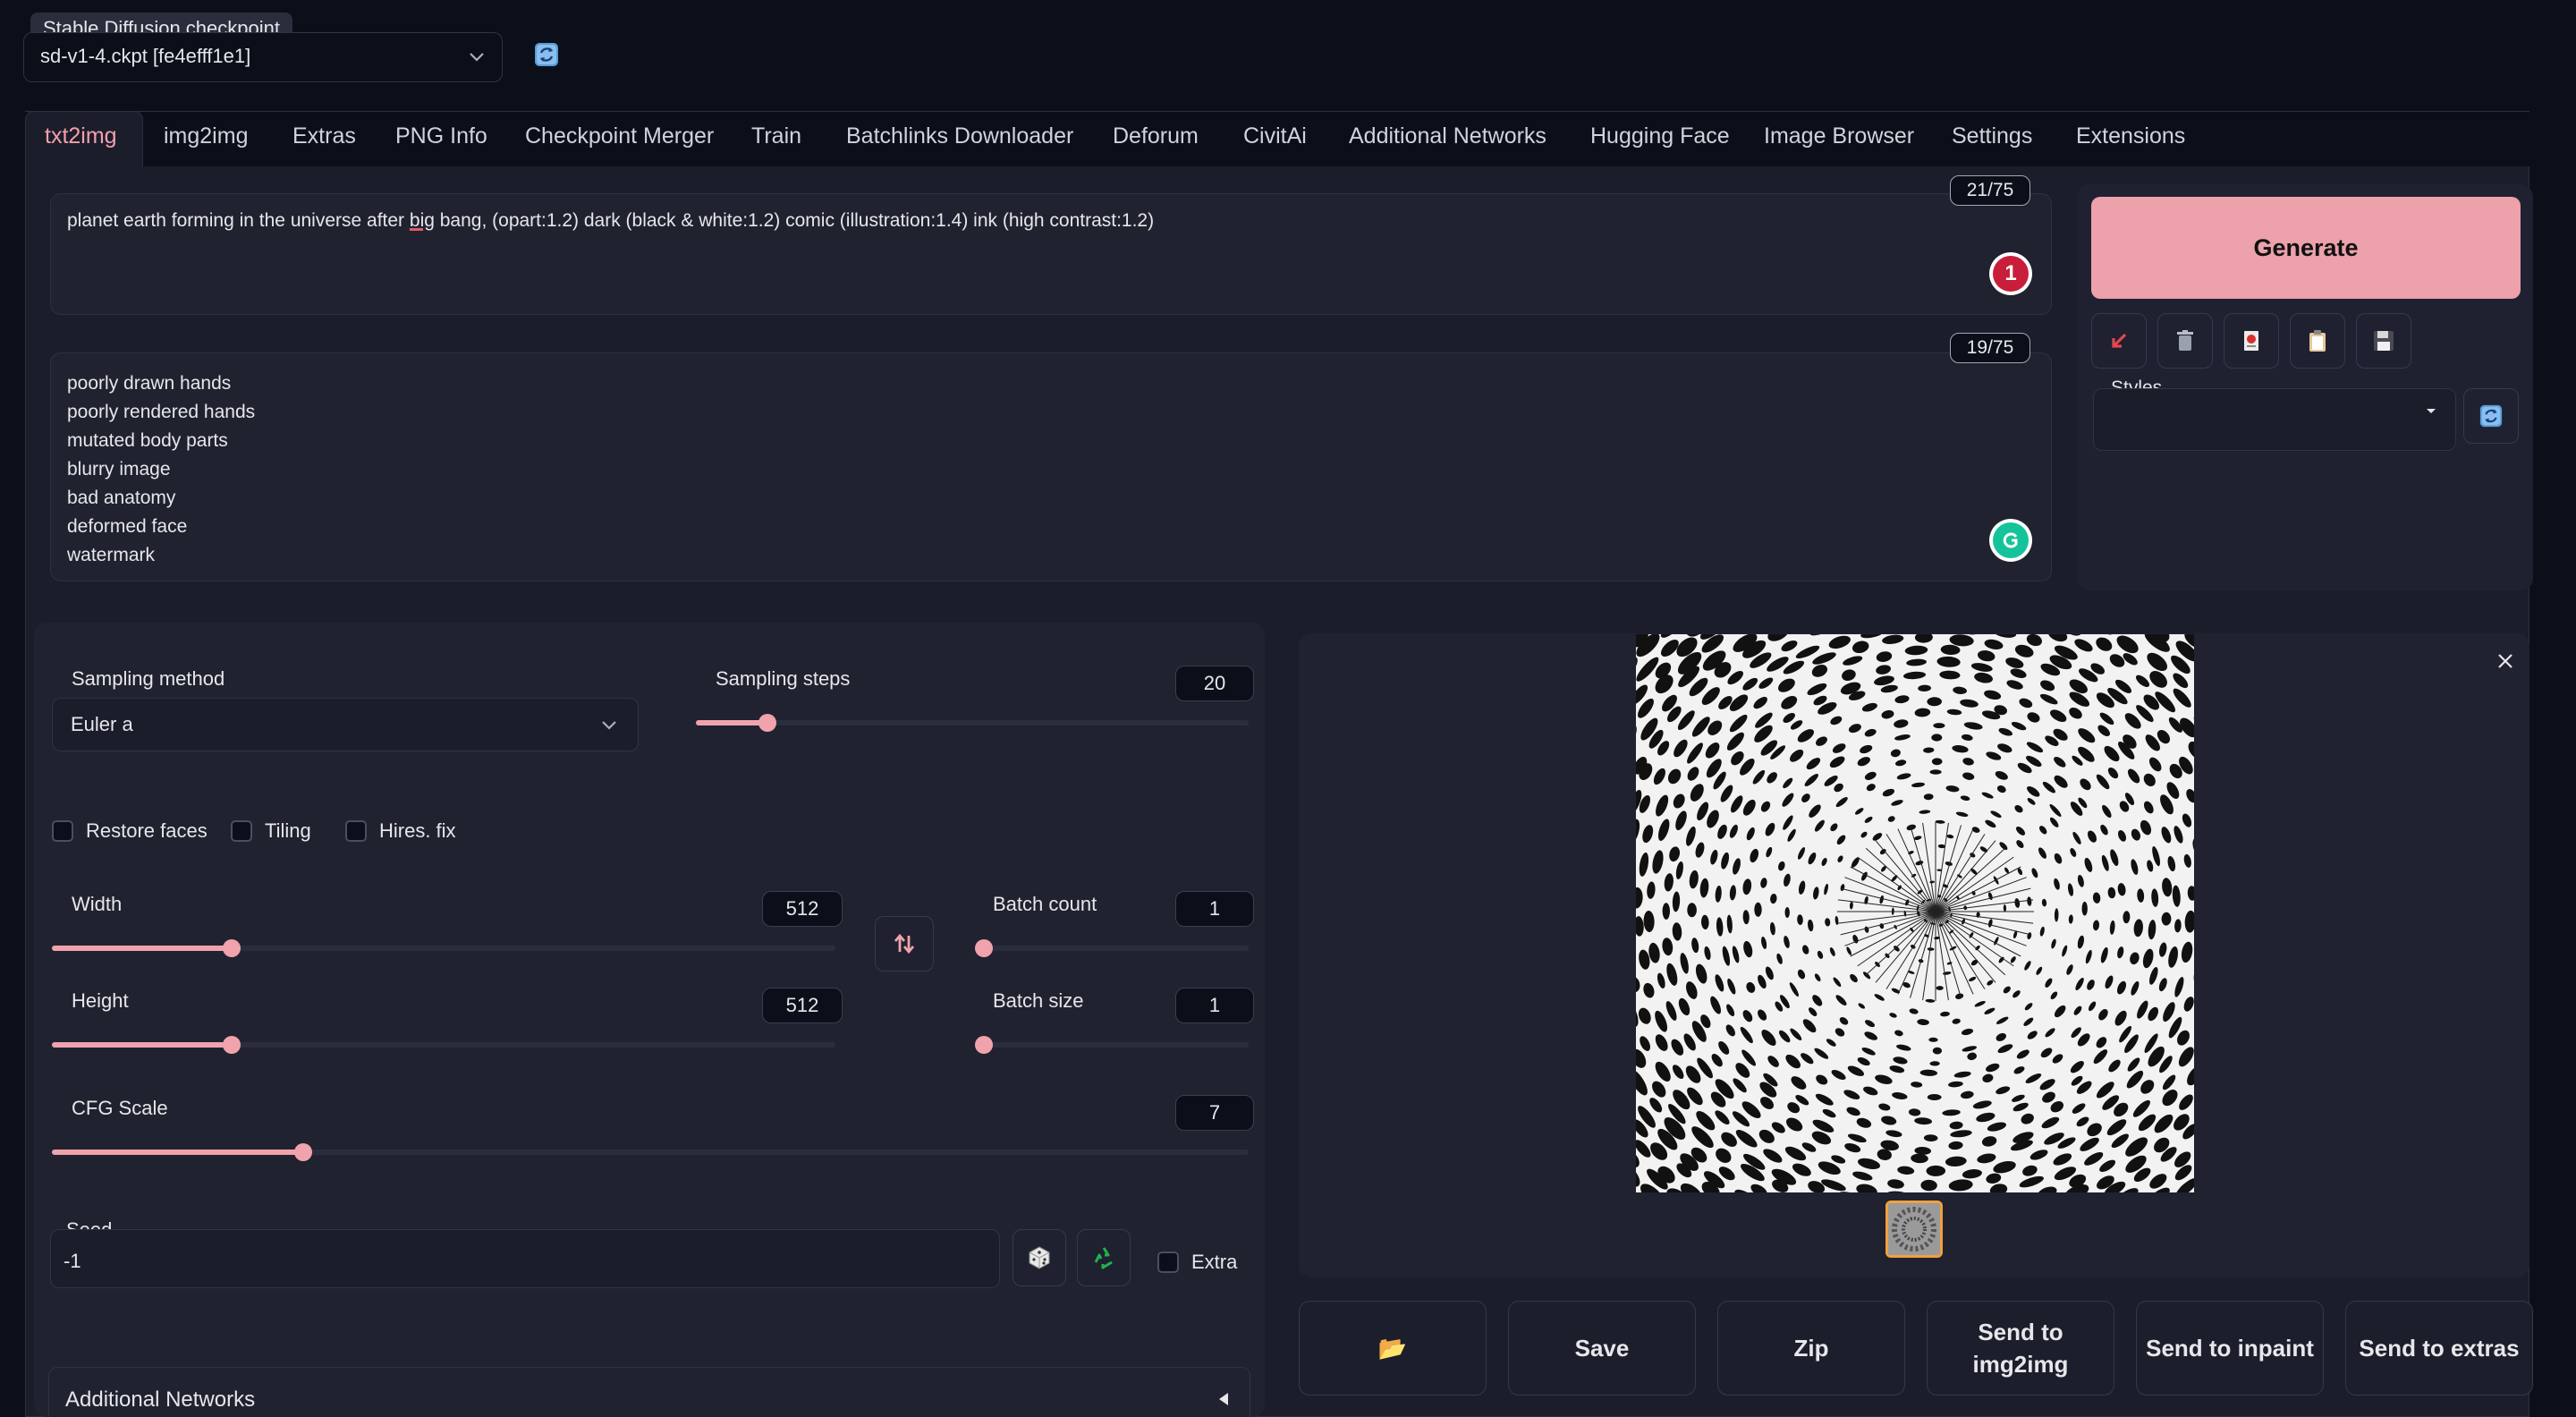 Image resolution: width=2576 pixels, height=1417 pixels. Describe the element at coordinates (802, 1005) in the screenshot. I see `height-input: 512` at that location.